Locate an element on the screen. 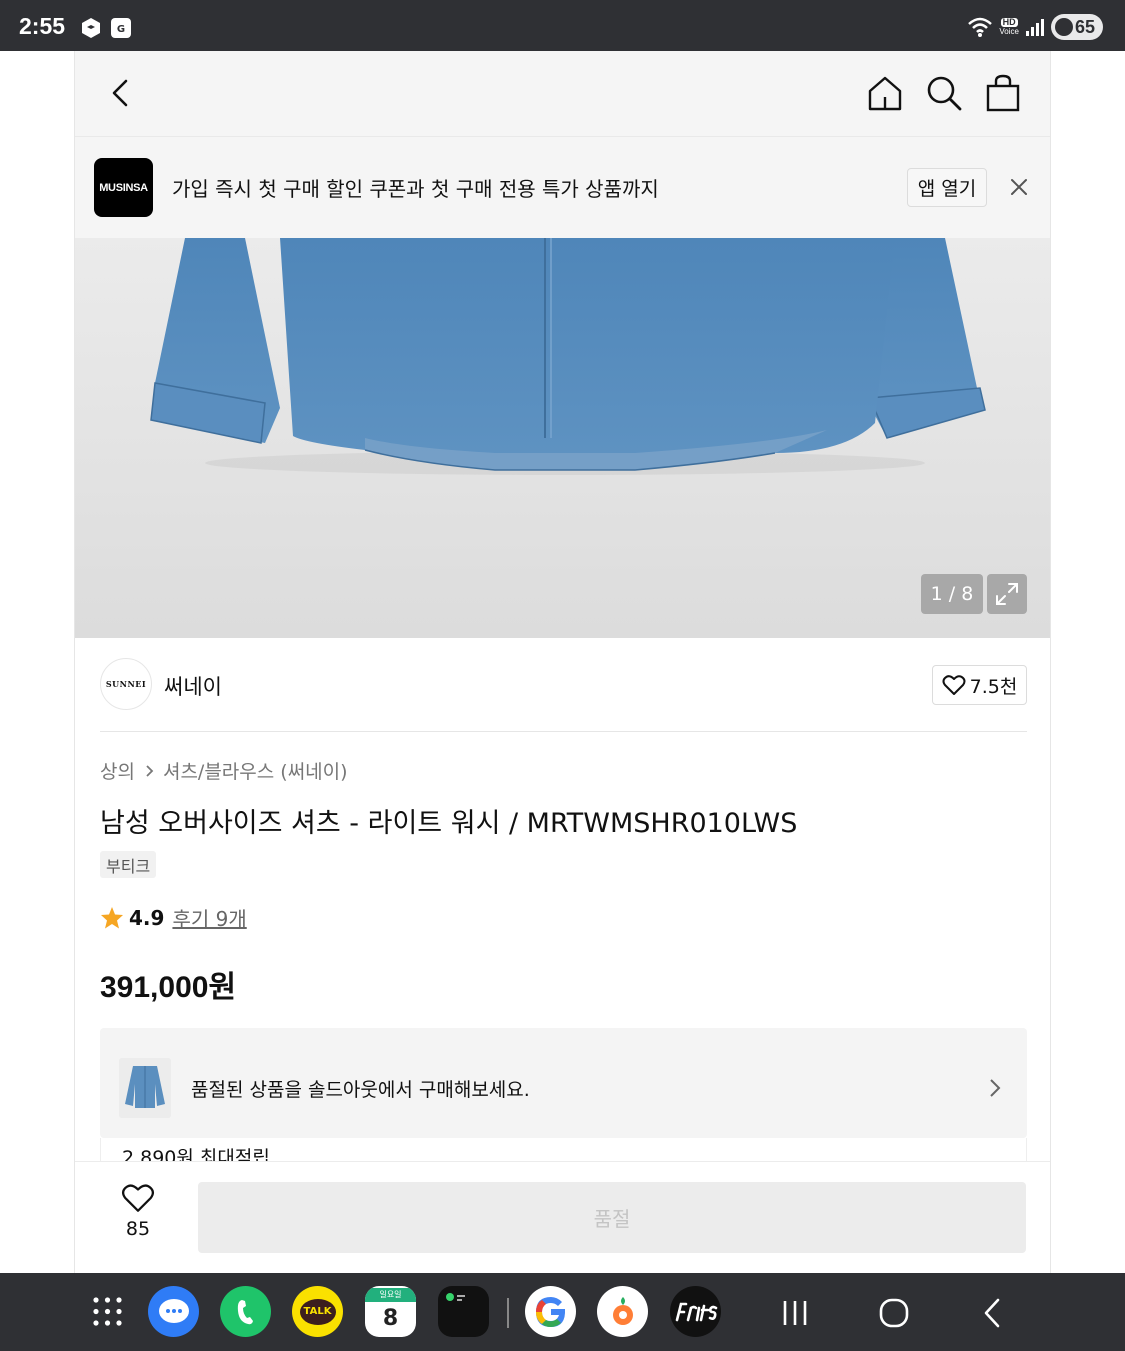  status-bar: 2:55 G HD Voice 65 is located at coordinates (562, 25).